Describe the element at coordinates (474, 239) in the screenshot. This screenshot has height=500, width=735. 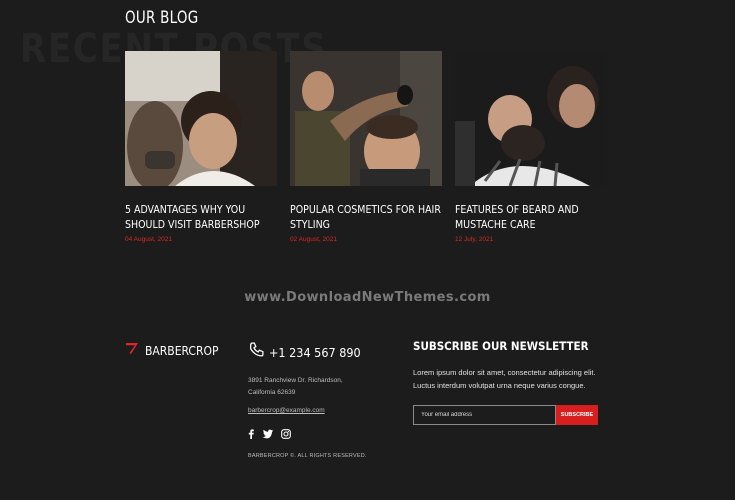
I see `post-date: 12 July, 2021` at that location.